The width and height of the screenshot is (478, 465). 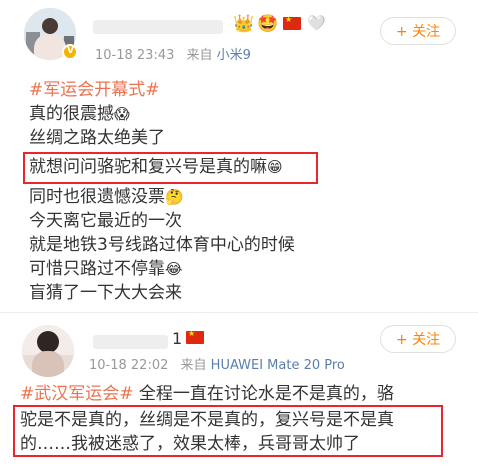 What do you see at coordinates (129, 365) in the screenshot?
I see `post-time: 10-18 22:02` at bounding box center [129, 365].